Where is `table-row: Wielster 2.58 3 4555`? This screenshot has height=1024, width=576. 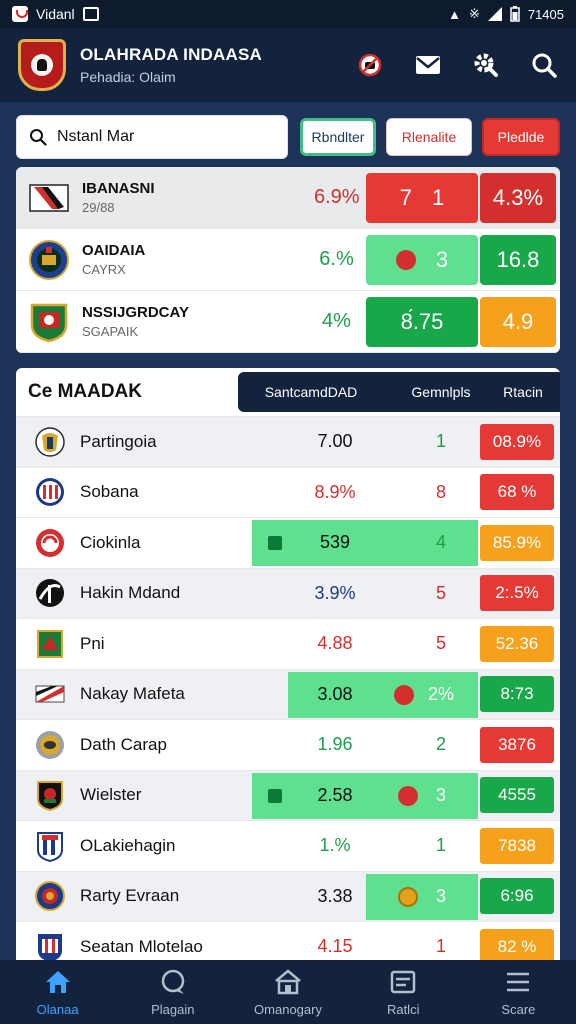 table-row: Wielster 2.58 3 4555 is located at coordinates (288, 794).